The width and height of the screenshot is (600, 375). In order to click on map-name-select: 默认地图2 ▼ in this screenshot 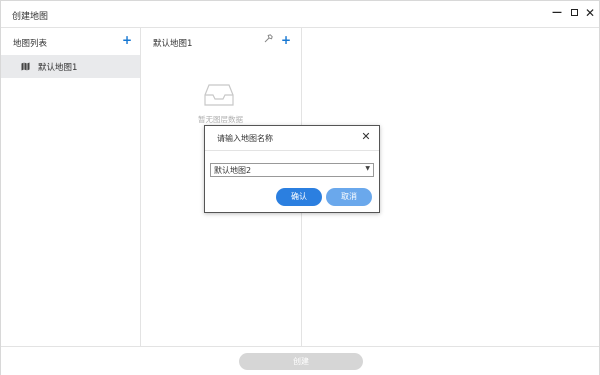, I will do `click(292, 170)`.